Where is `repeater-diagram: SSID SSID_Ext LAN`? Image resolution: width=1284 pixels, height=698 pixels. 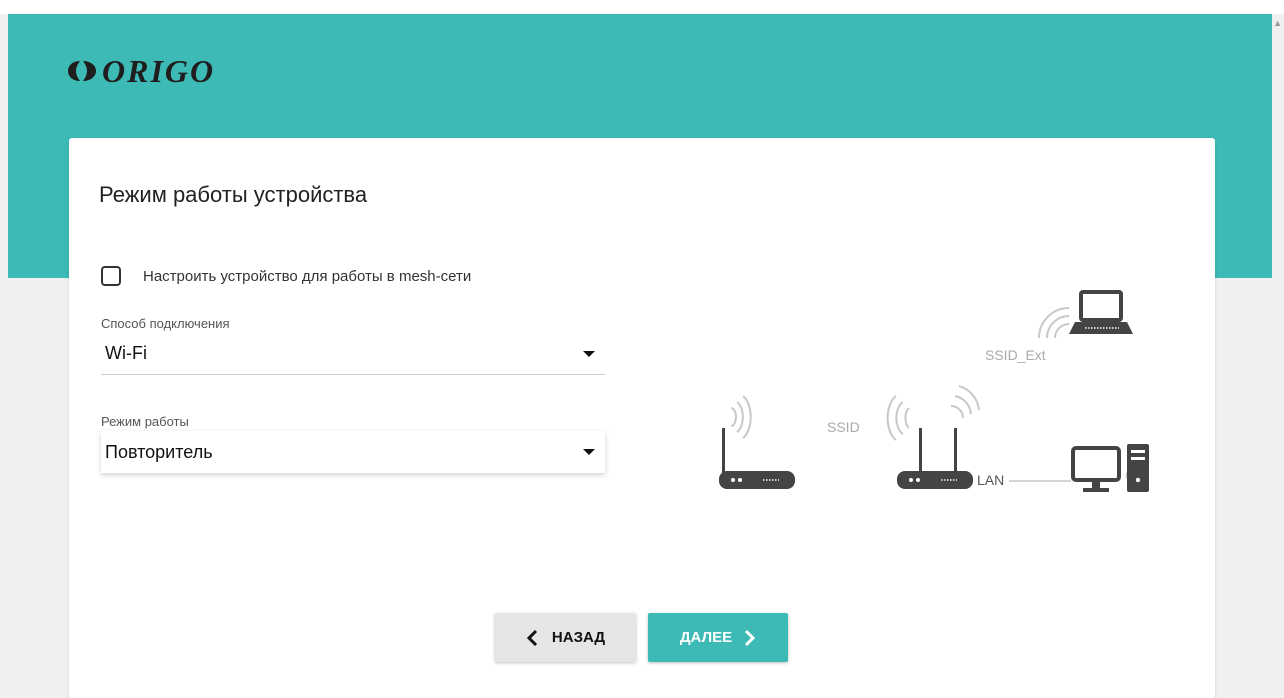
repeater-diagram: SSID SSID_Ext LAN is located at coordinates (934, 391).